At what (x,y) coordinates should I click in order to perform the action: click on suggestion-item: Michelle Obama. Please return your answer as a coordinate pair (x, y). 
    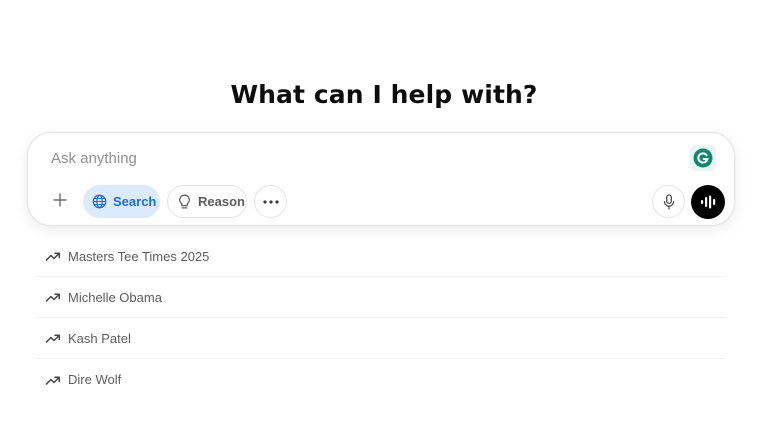
    Looking at the image, I should click on (380, 297).